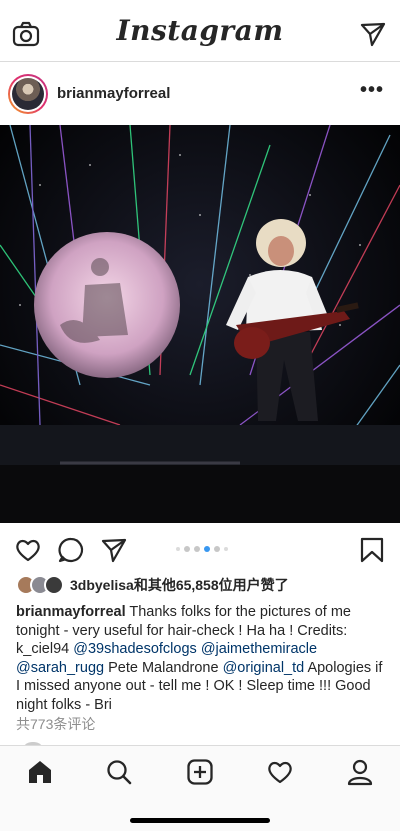 This screenshot has height=831, width=400. I want to click on caption-username: brianmayforreal, so click(71, 612).